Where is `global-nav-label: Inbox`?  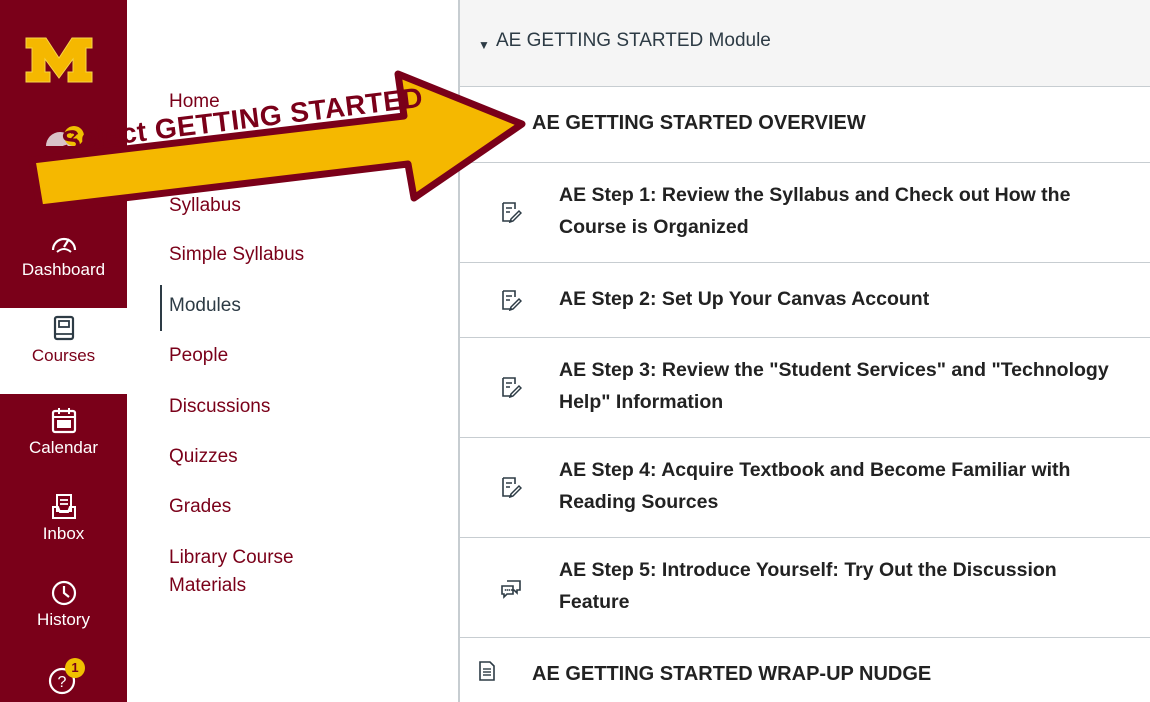 global-nav-label: Inbox is located at coordinates (63, 533).